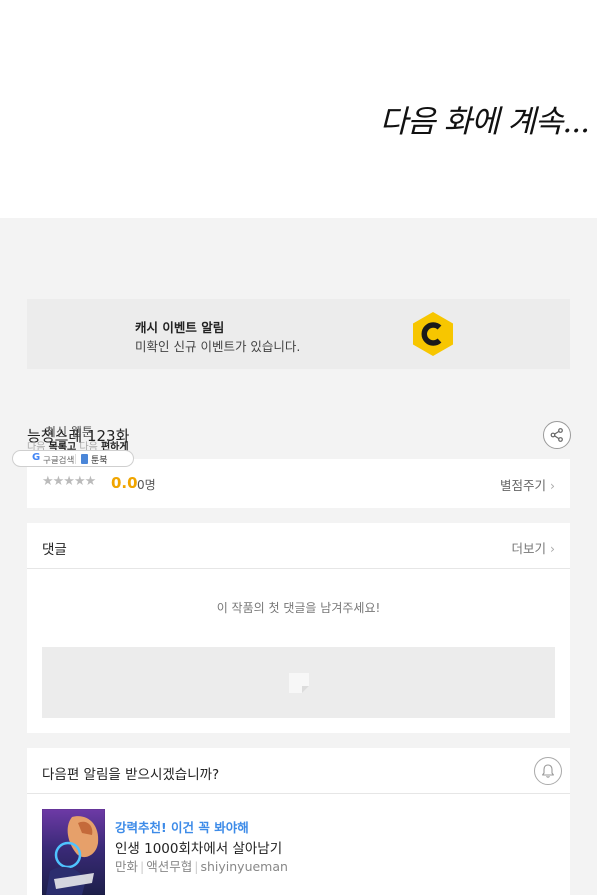  Describe the element at coordinates (131, 775) in the screenshot. I see `notify-question: 다음편 알림을 받으시겠습니까?` at that location.